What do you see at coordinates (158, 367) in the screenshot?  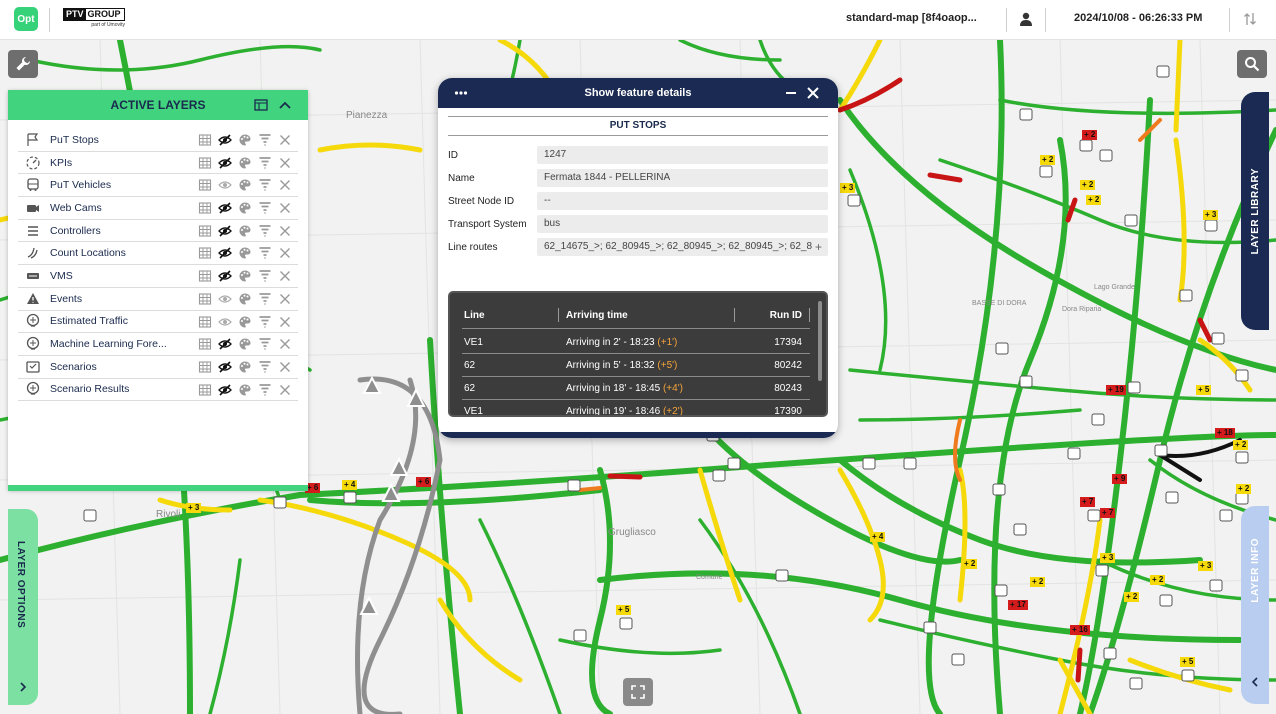 I see `layer-row-scenarios: Scenarios` at bounding box center [158, 367].